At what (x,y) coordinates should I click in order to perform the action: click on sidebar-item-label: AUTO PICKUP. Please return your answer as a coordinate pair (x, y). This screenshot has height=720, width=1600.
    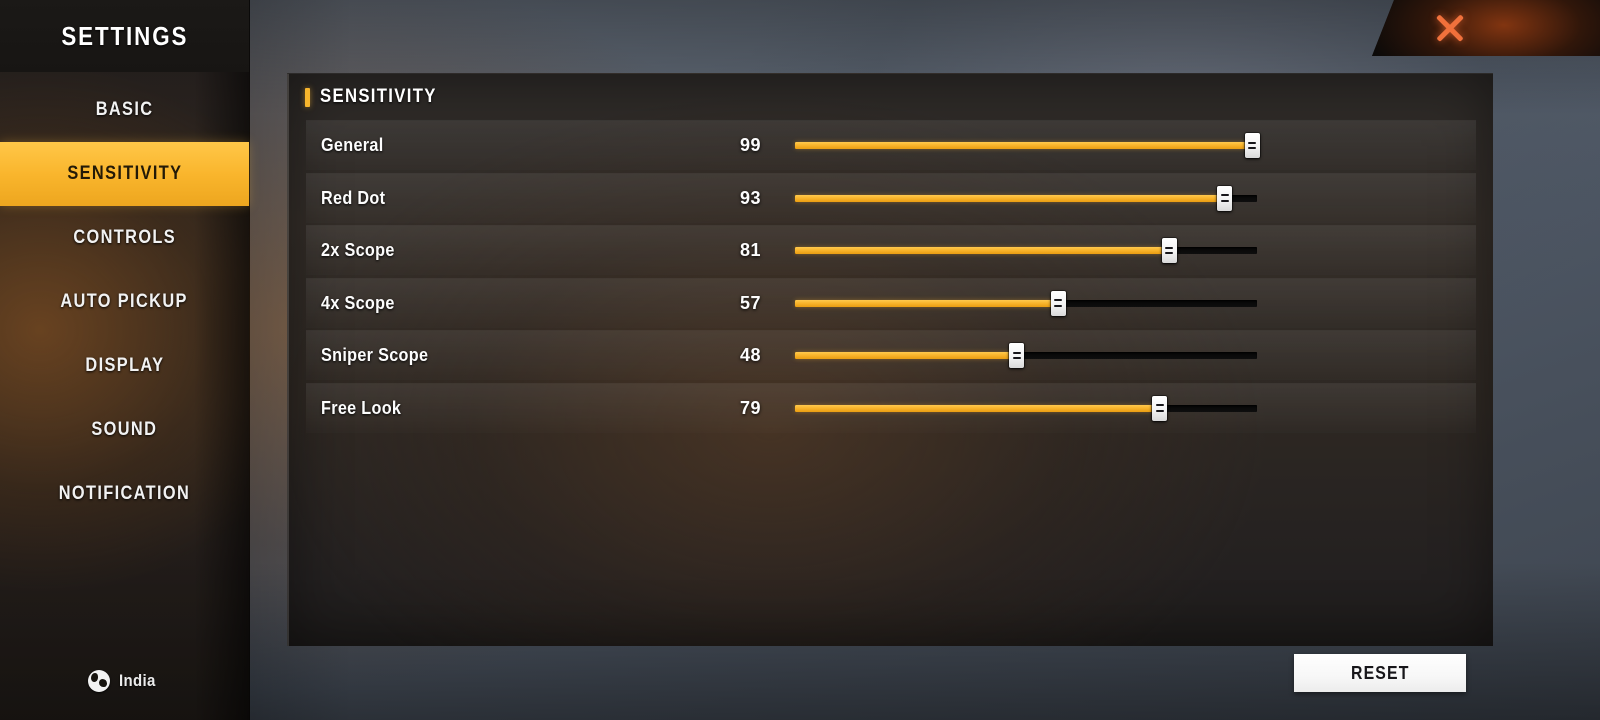
    Looking at the image, I should click on (124, 301).